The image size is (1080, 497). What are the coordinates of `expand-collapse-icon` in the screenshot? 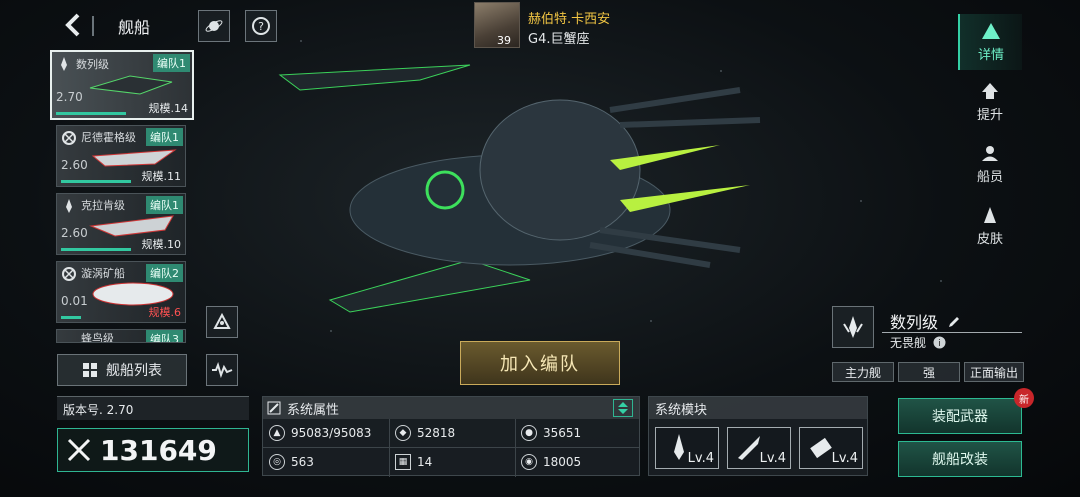 It's located at (623, 408).